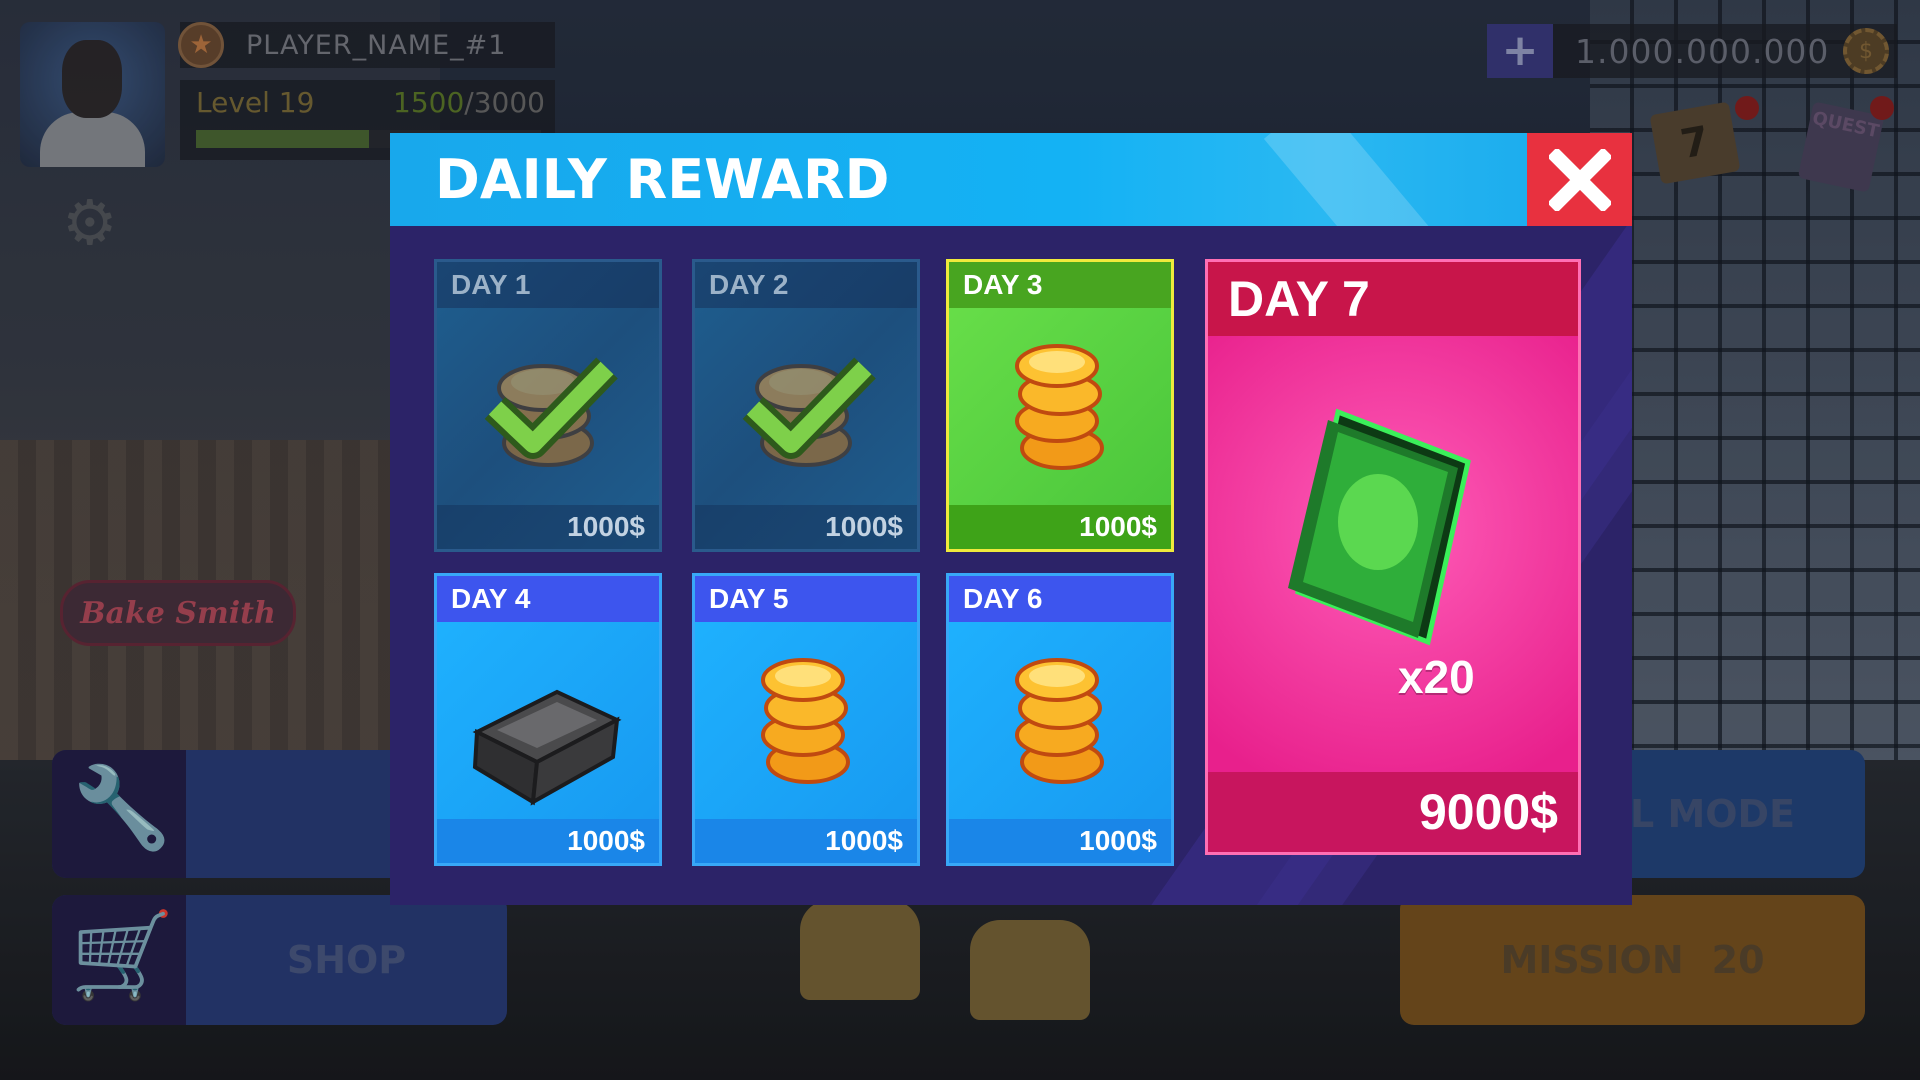 Image resolution: width=1920 pixels, height=1080 pixels. I want to click on day-card-2: DAY 2 1000$, so click(806, 405).